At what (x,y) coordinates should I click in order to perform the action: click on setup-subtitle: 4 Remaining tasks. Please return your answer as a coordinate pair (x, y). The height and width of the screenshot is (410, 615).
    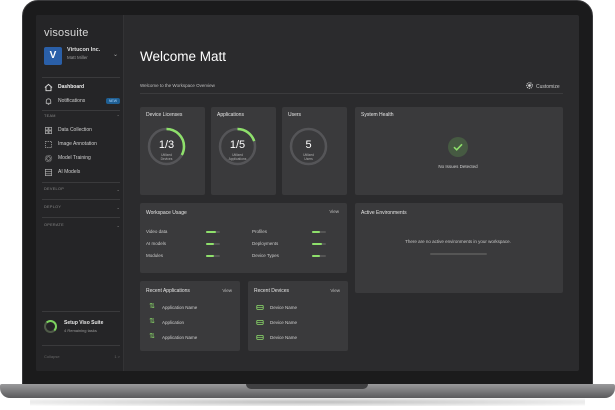
    Looking at the image, I should click on (80, 330).